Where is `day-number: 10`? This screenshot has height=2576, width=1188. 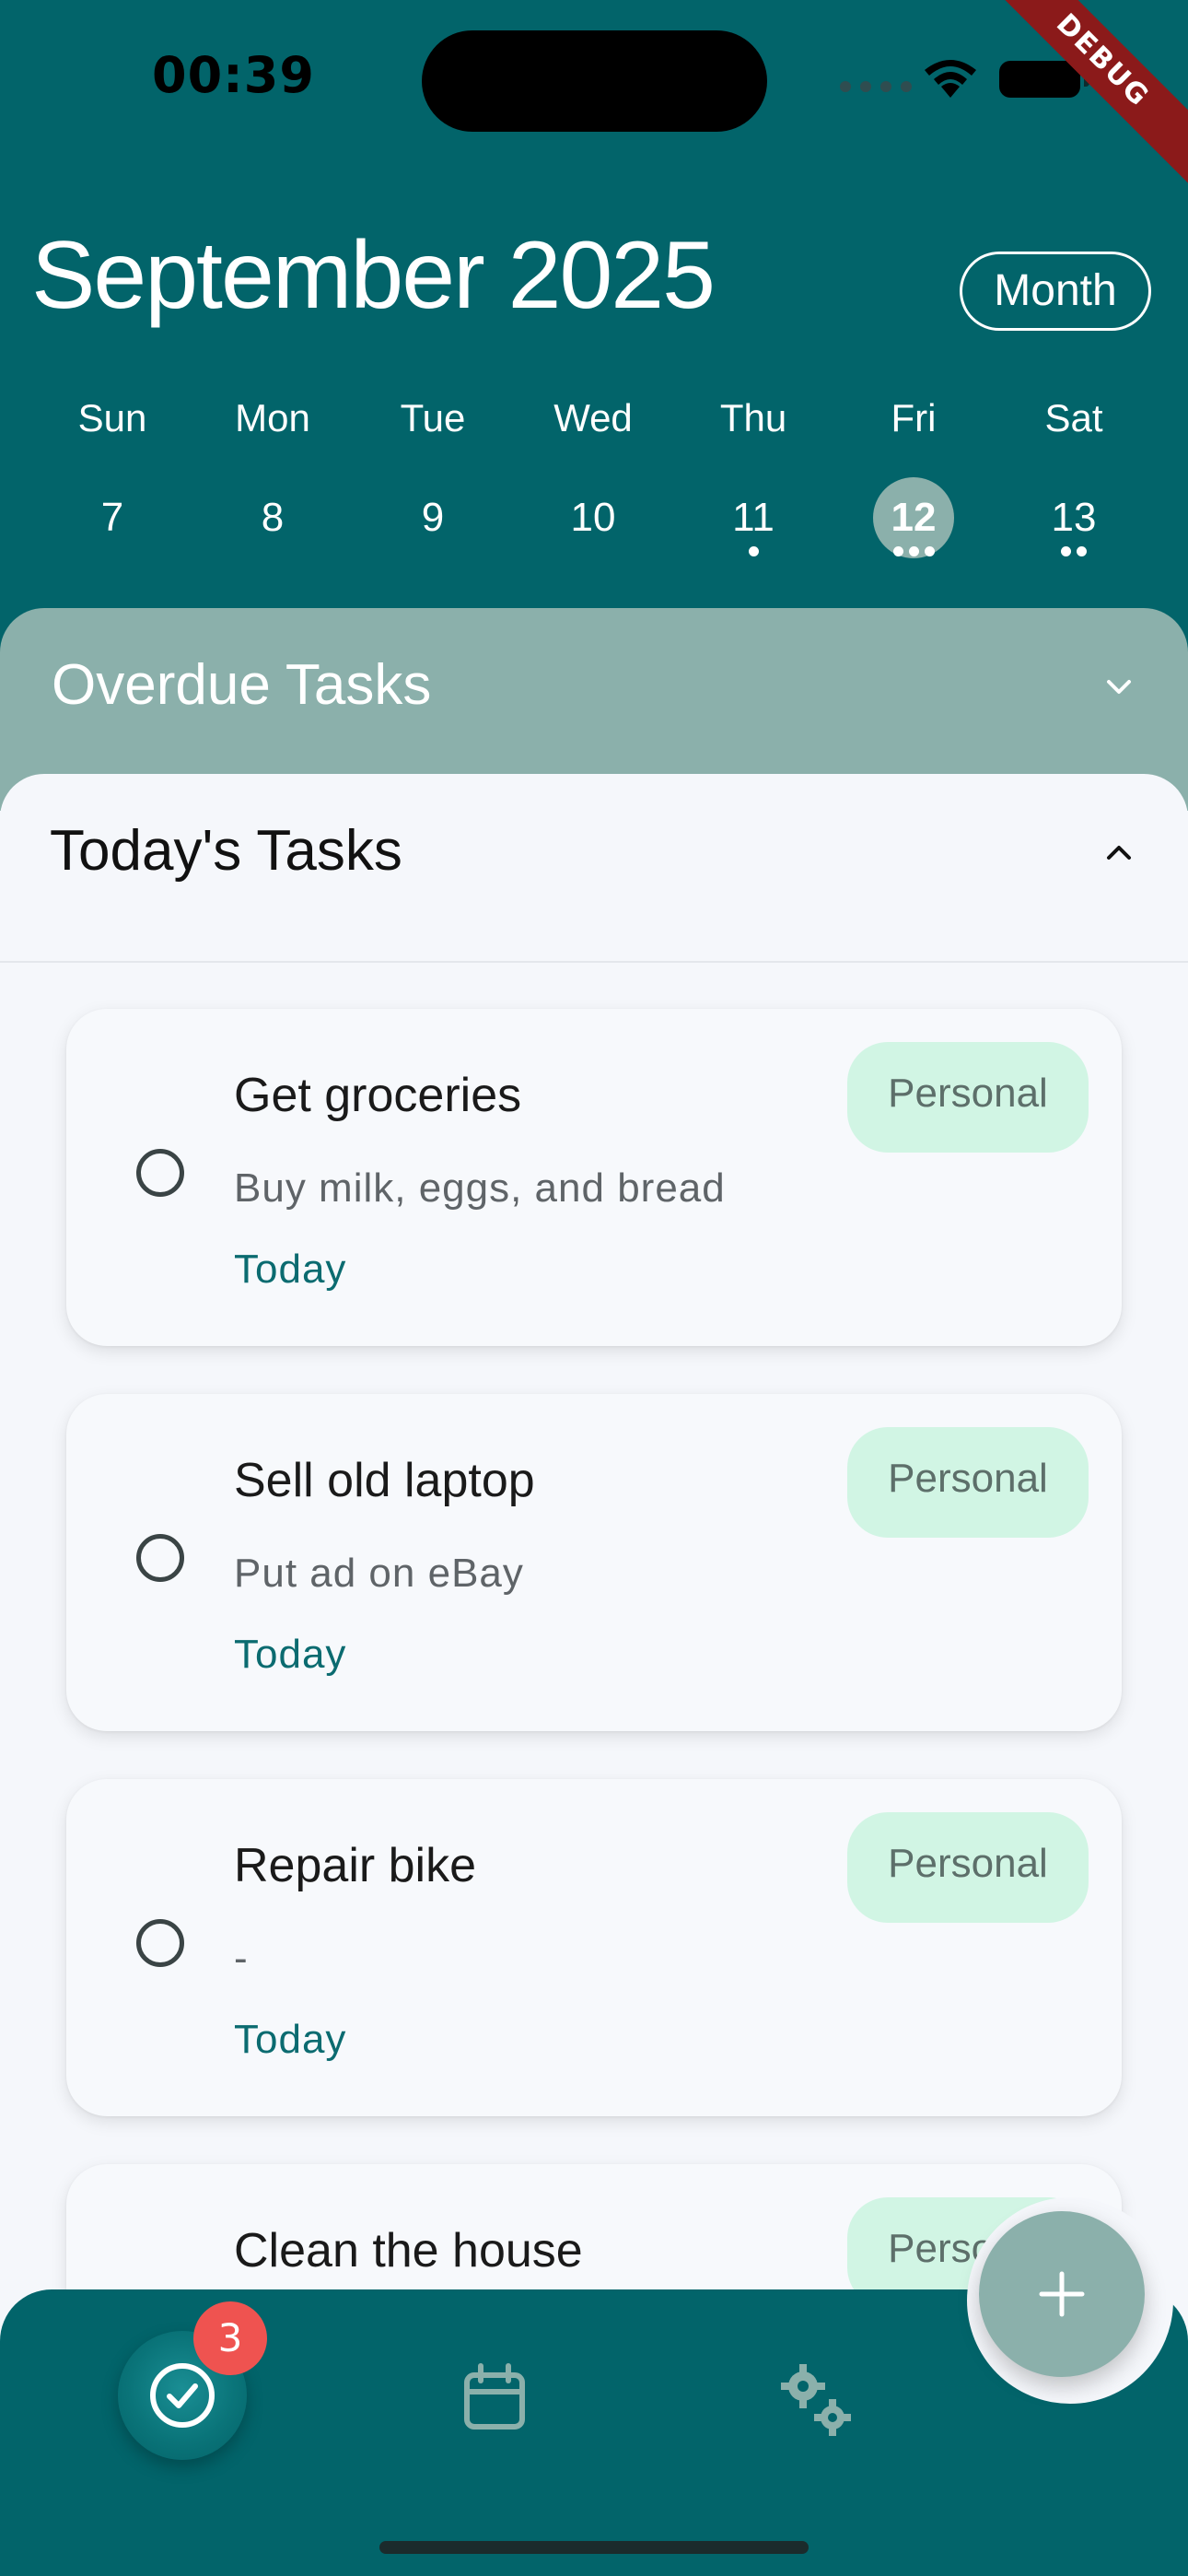
day-number: 10 is located at coordinates (593, 517).